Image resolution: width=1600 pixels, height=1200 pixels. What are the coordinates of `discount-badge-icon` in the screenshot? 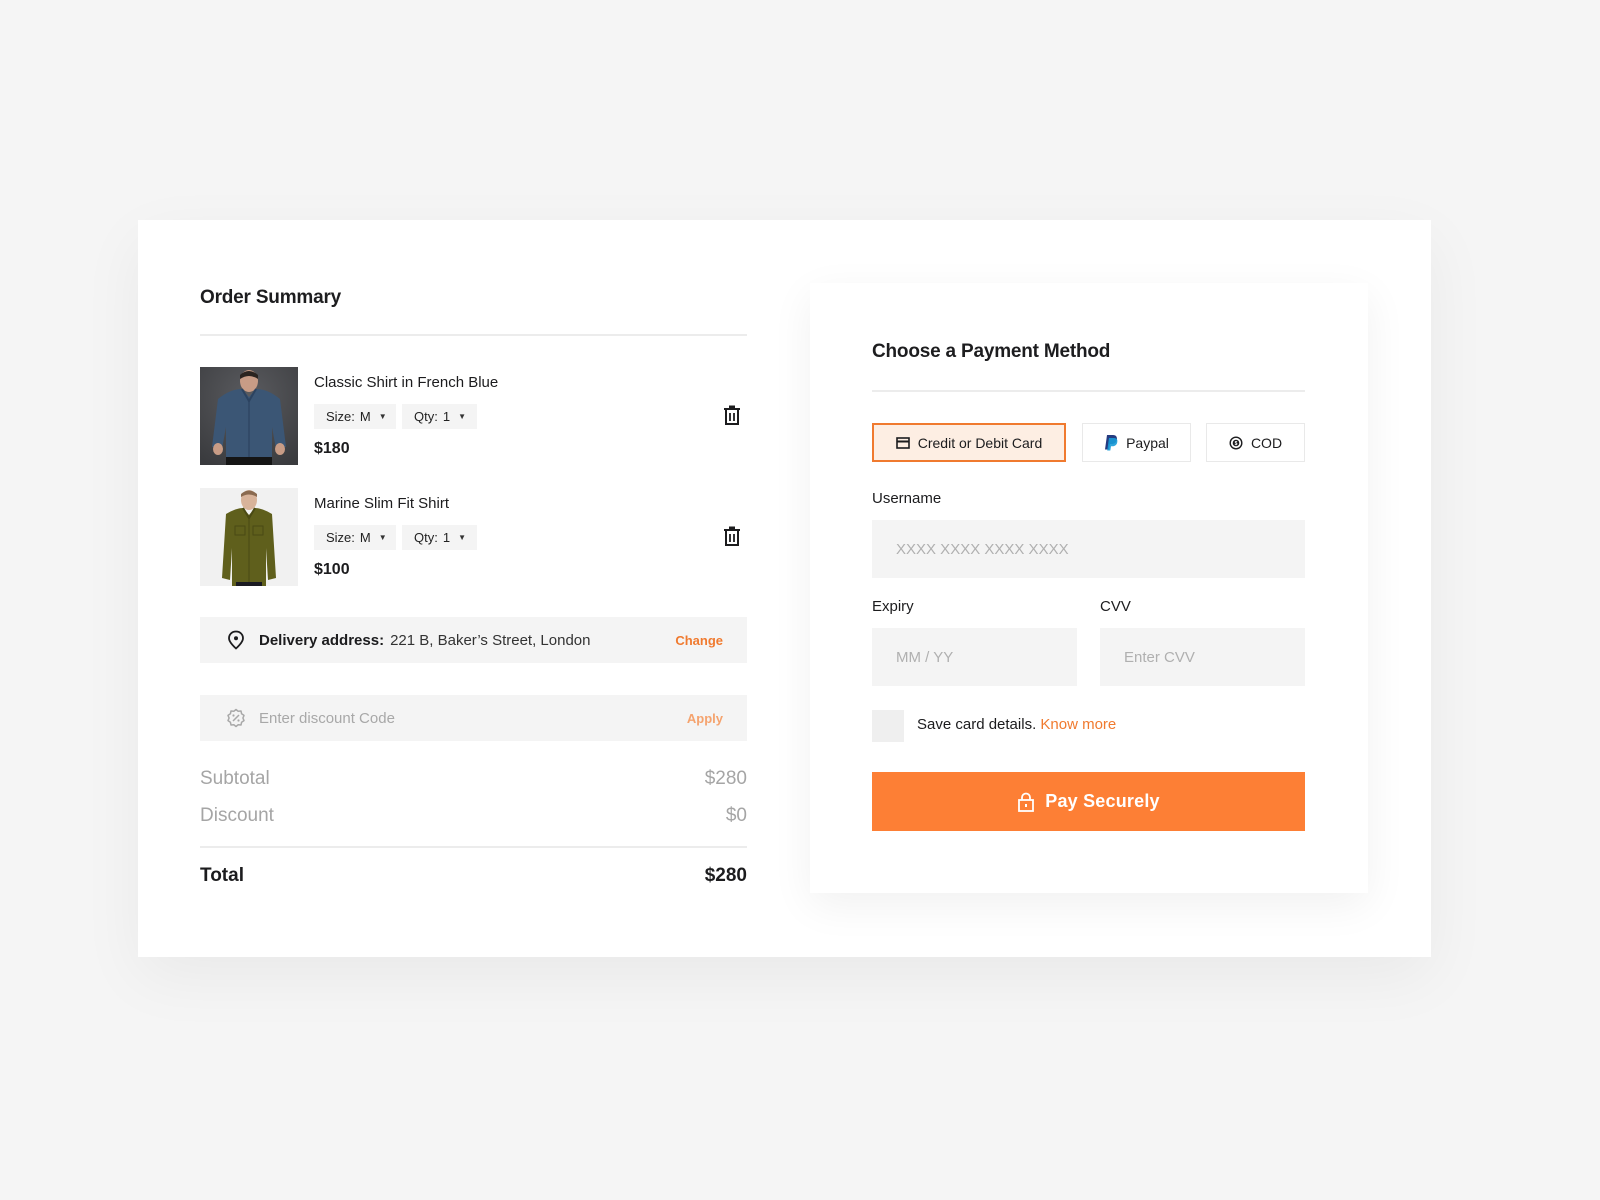 It's located at (236, 718).